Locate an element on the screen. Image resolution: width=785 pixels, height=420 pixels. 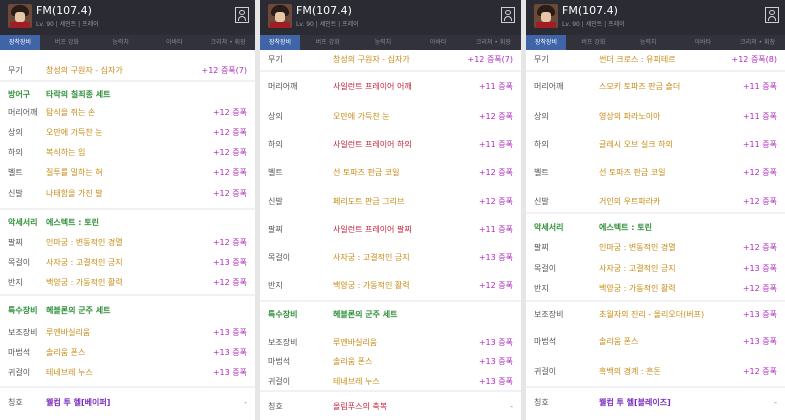
slot-label: 칭호 is located at coordinates (275, 406).